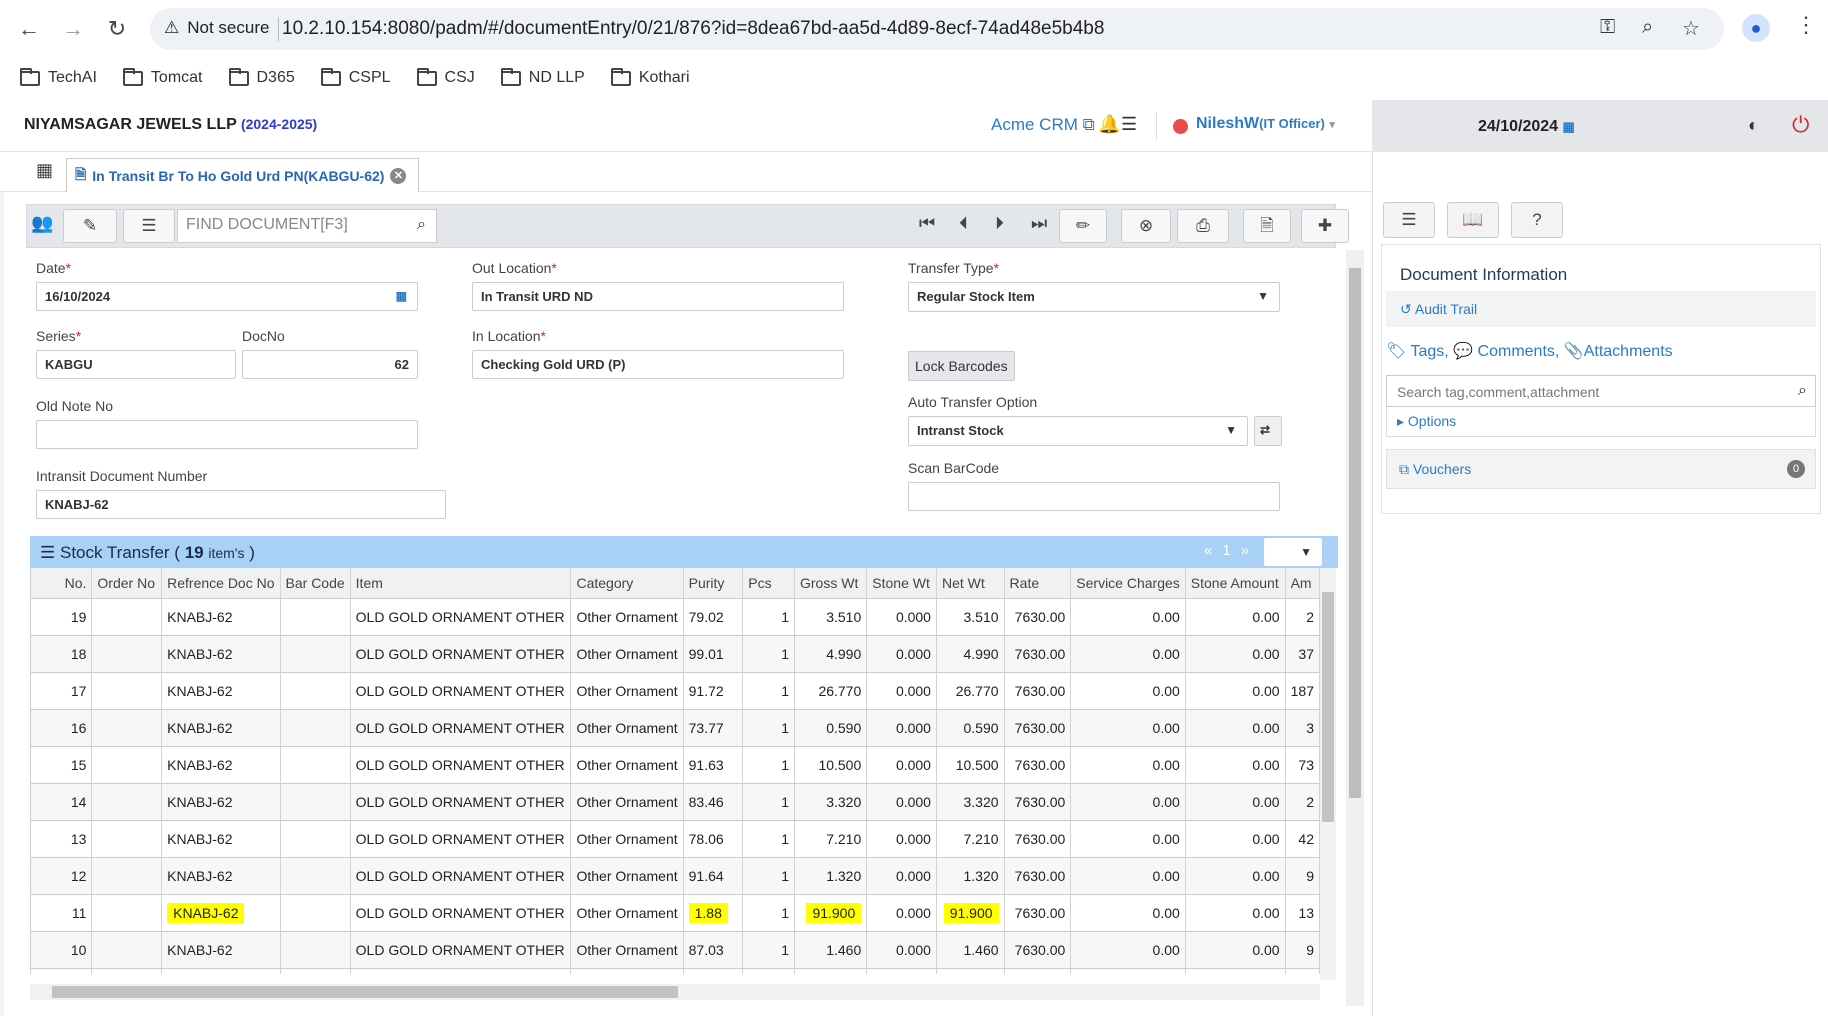  Describe the element at coordinates (261, 77) in the screenshot. I see `bookmark-item: D365` at that location.